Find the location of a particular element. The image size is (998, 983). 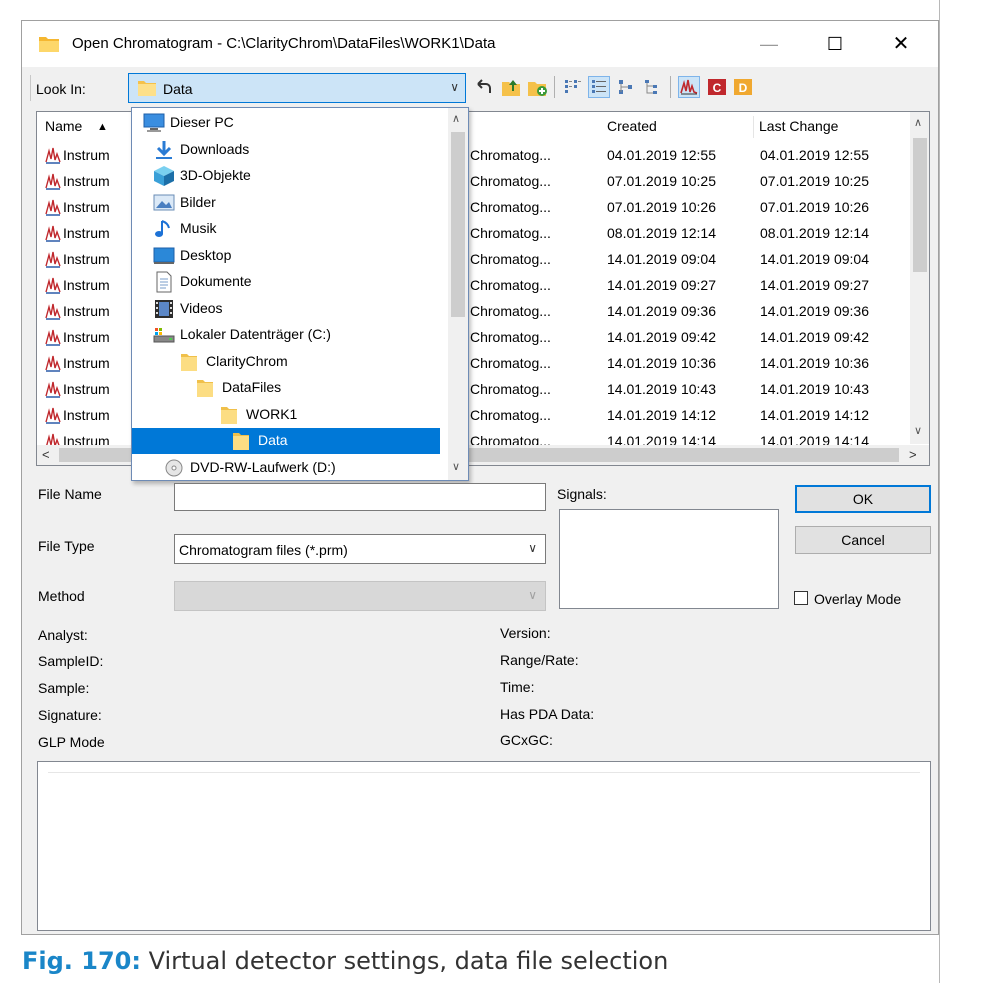

sample-id-label: SampleID: is located at coordinates (71, 661).